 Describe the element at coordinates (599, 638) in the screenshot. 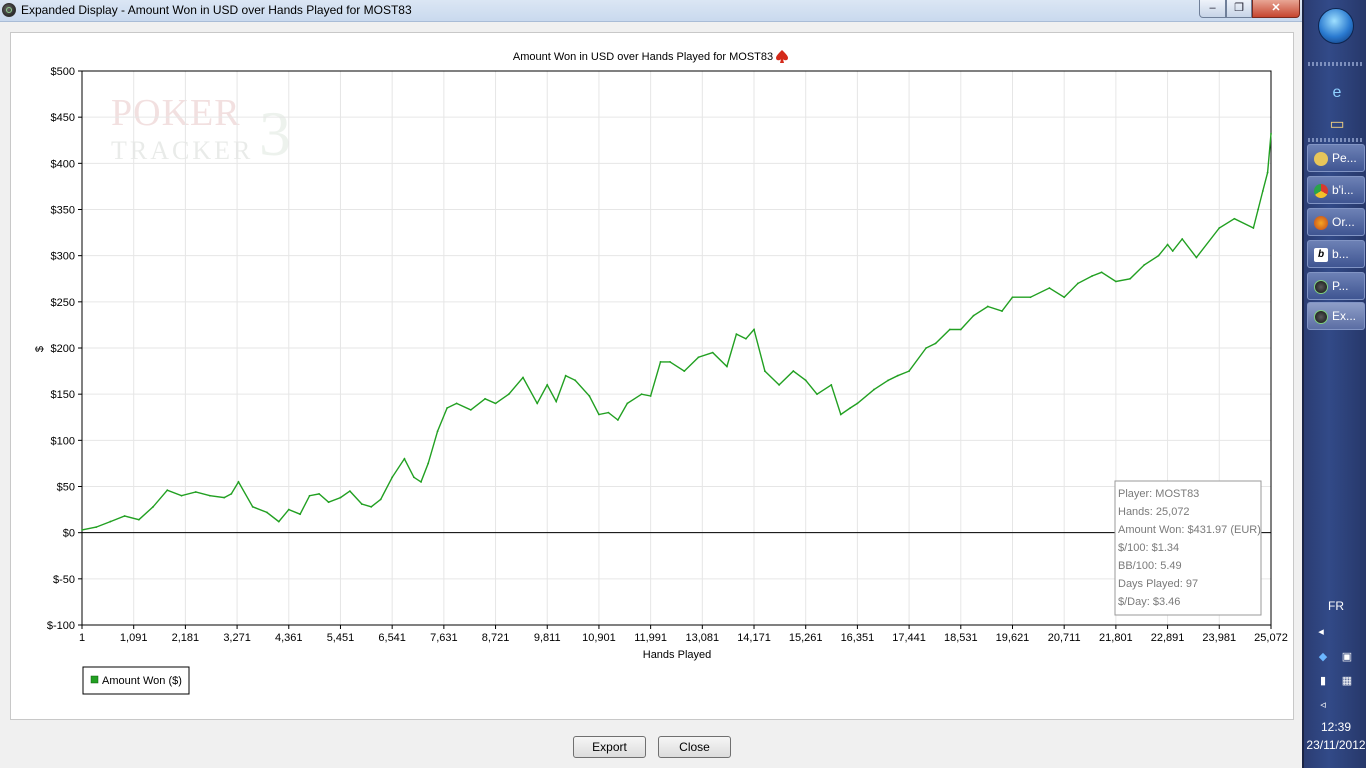

I see `x-tick-label: 10,901` at that location.